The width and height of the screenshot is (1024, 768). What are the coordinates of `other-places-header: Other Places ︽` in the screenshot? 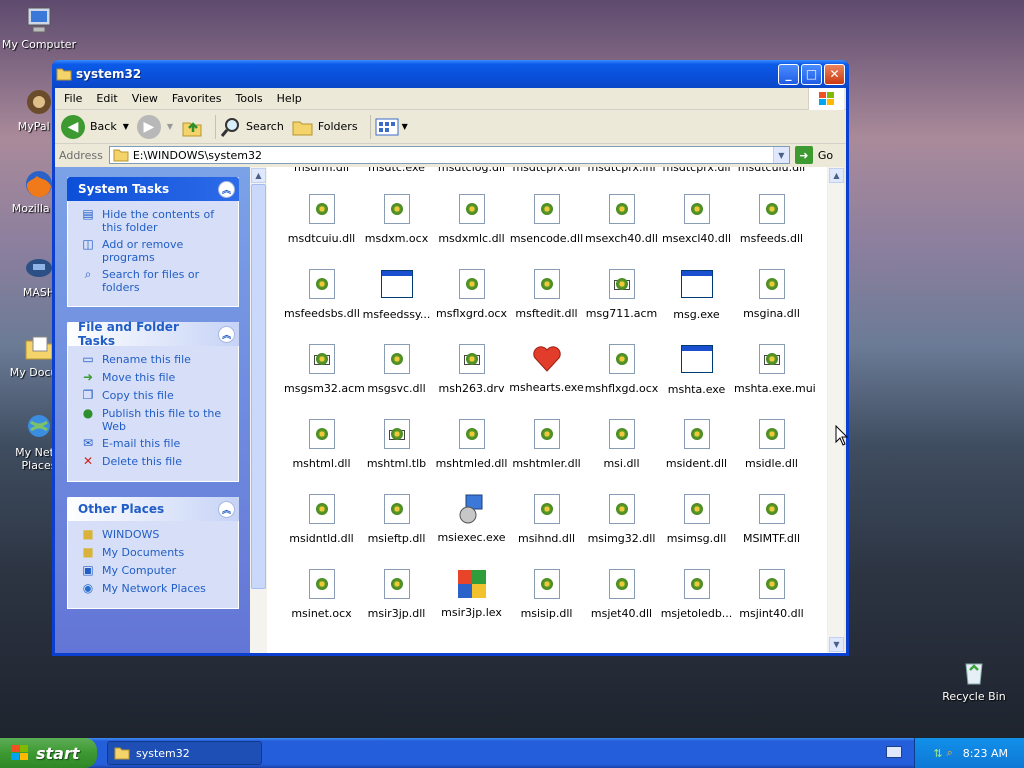 It's located at (153, 509).